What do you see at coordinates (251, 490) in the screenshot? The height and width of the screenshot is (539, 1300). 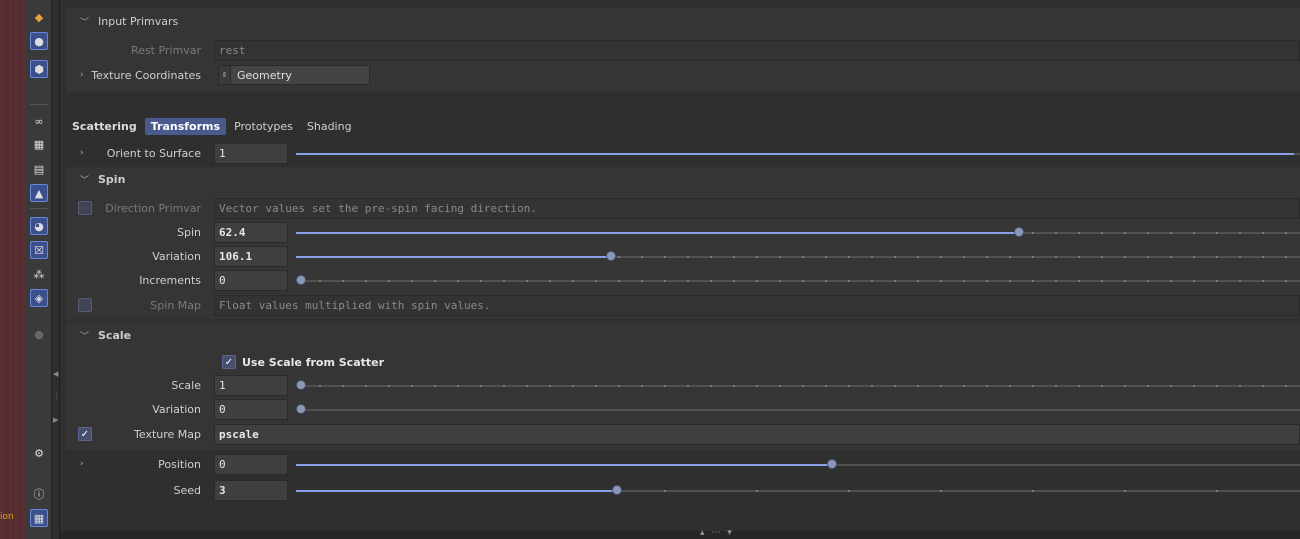 I see `seed-field: 3` at bounding box center [251, 490].